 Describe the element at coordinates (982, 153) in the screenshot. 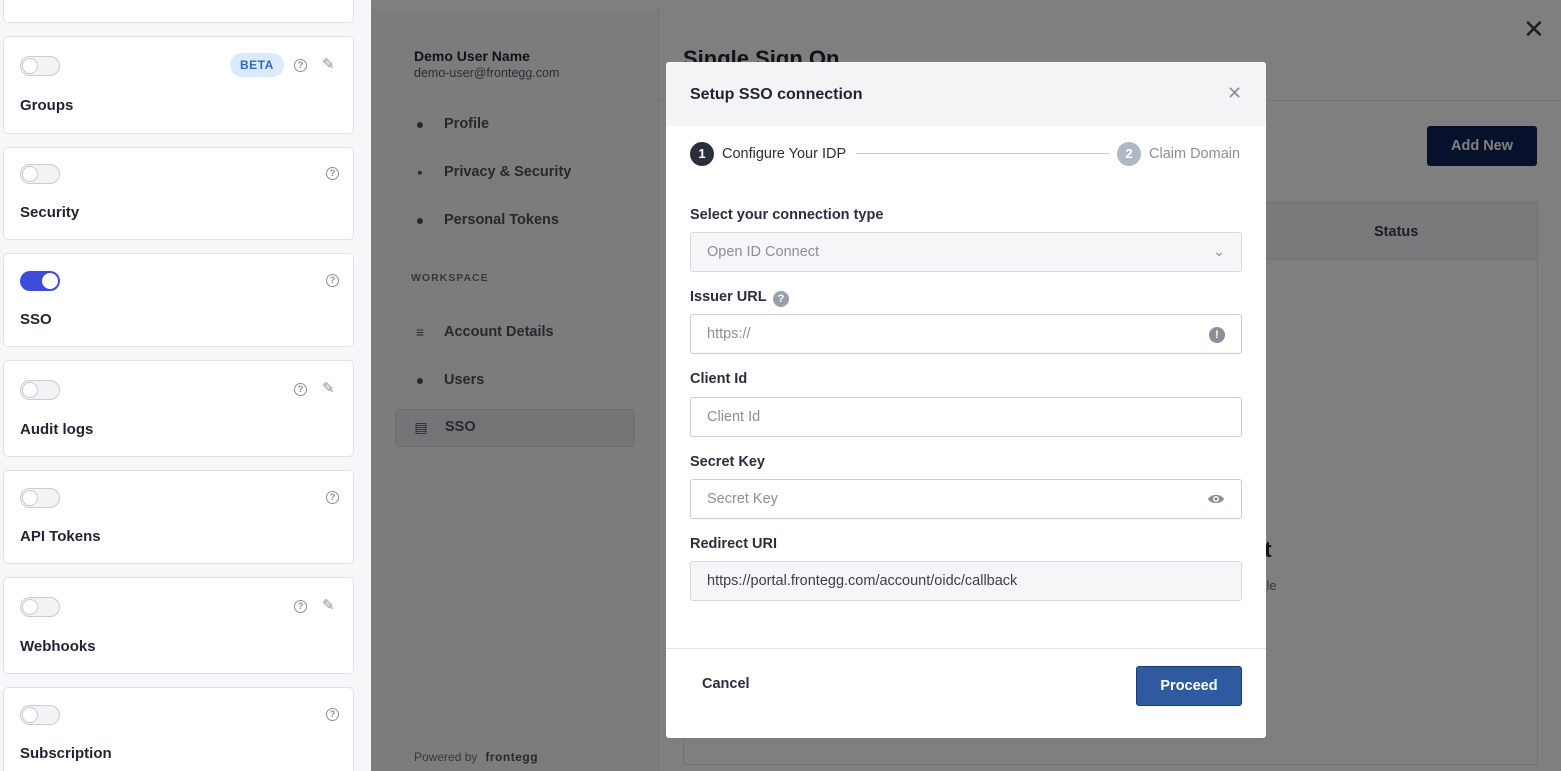

I see `stepper-line` at that location.